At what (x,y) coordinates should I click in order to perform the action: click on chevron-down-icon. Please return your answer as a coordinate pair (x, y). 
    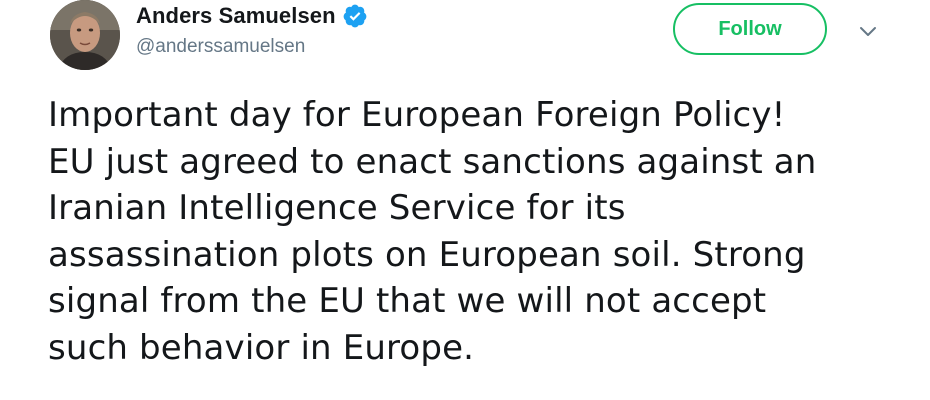
    Looking at the image, I should click on (868, 32).